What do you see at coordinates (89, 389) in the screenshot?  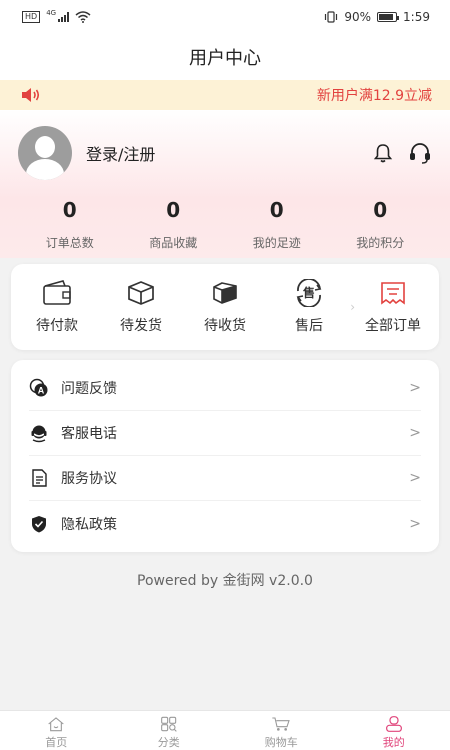 I see `menu-label: 问题反馈` at bounding box center [89, 389].